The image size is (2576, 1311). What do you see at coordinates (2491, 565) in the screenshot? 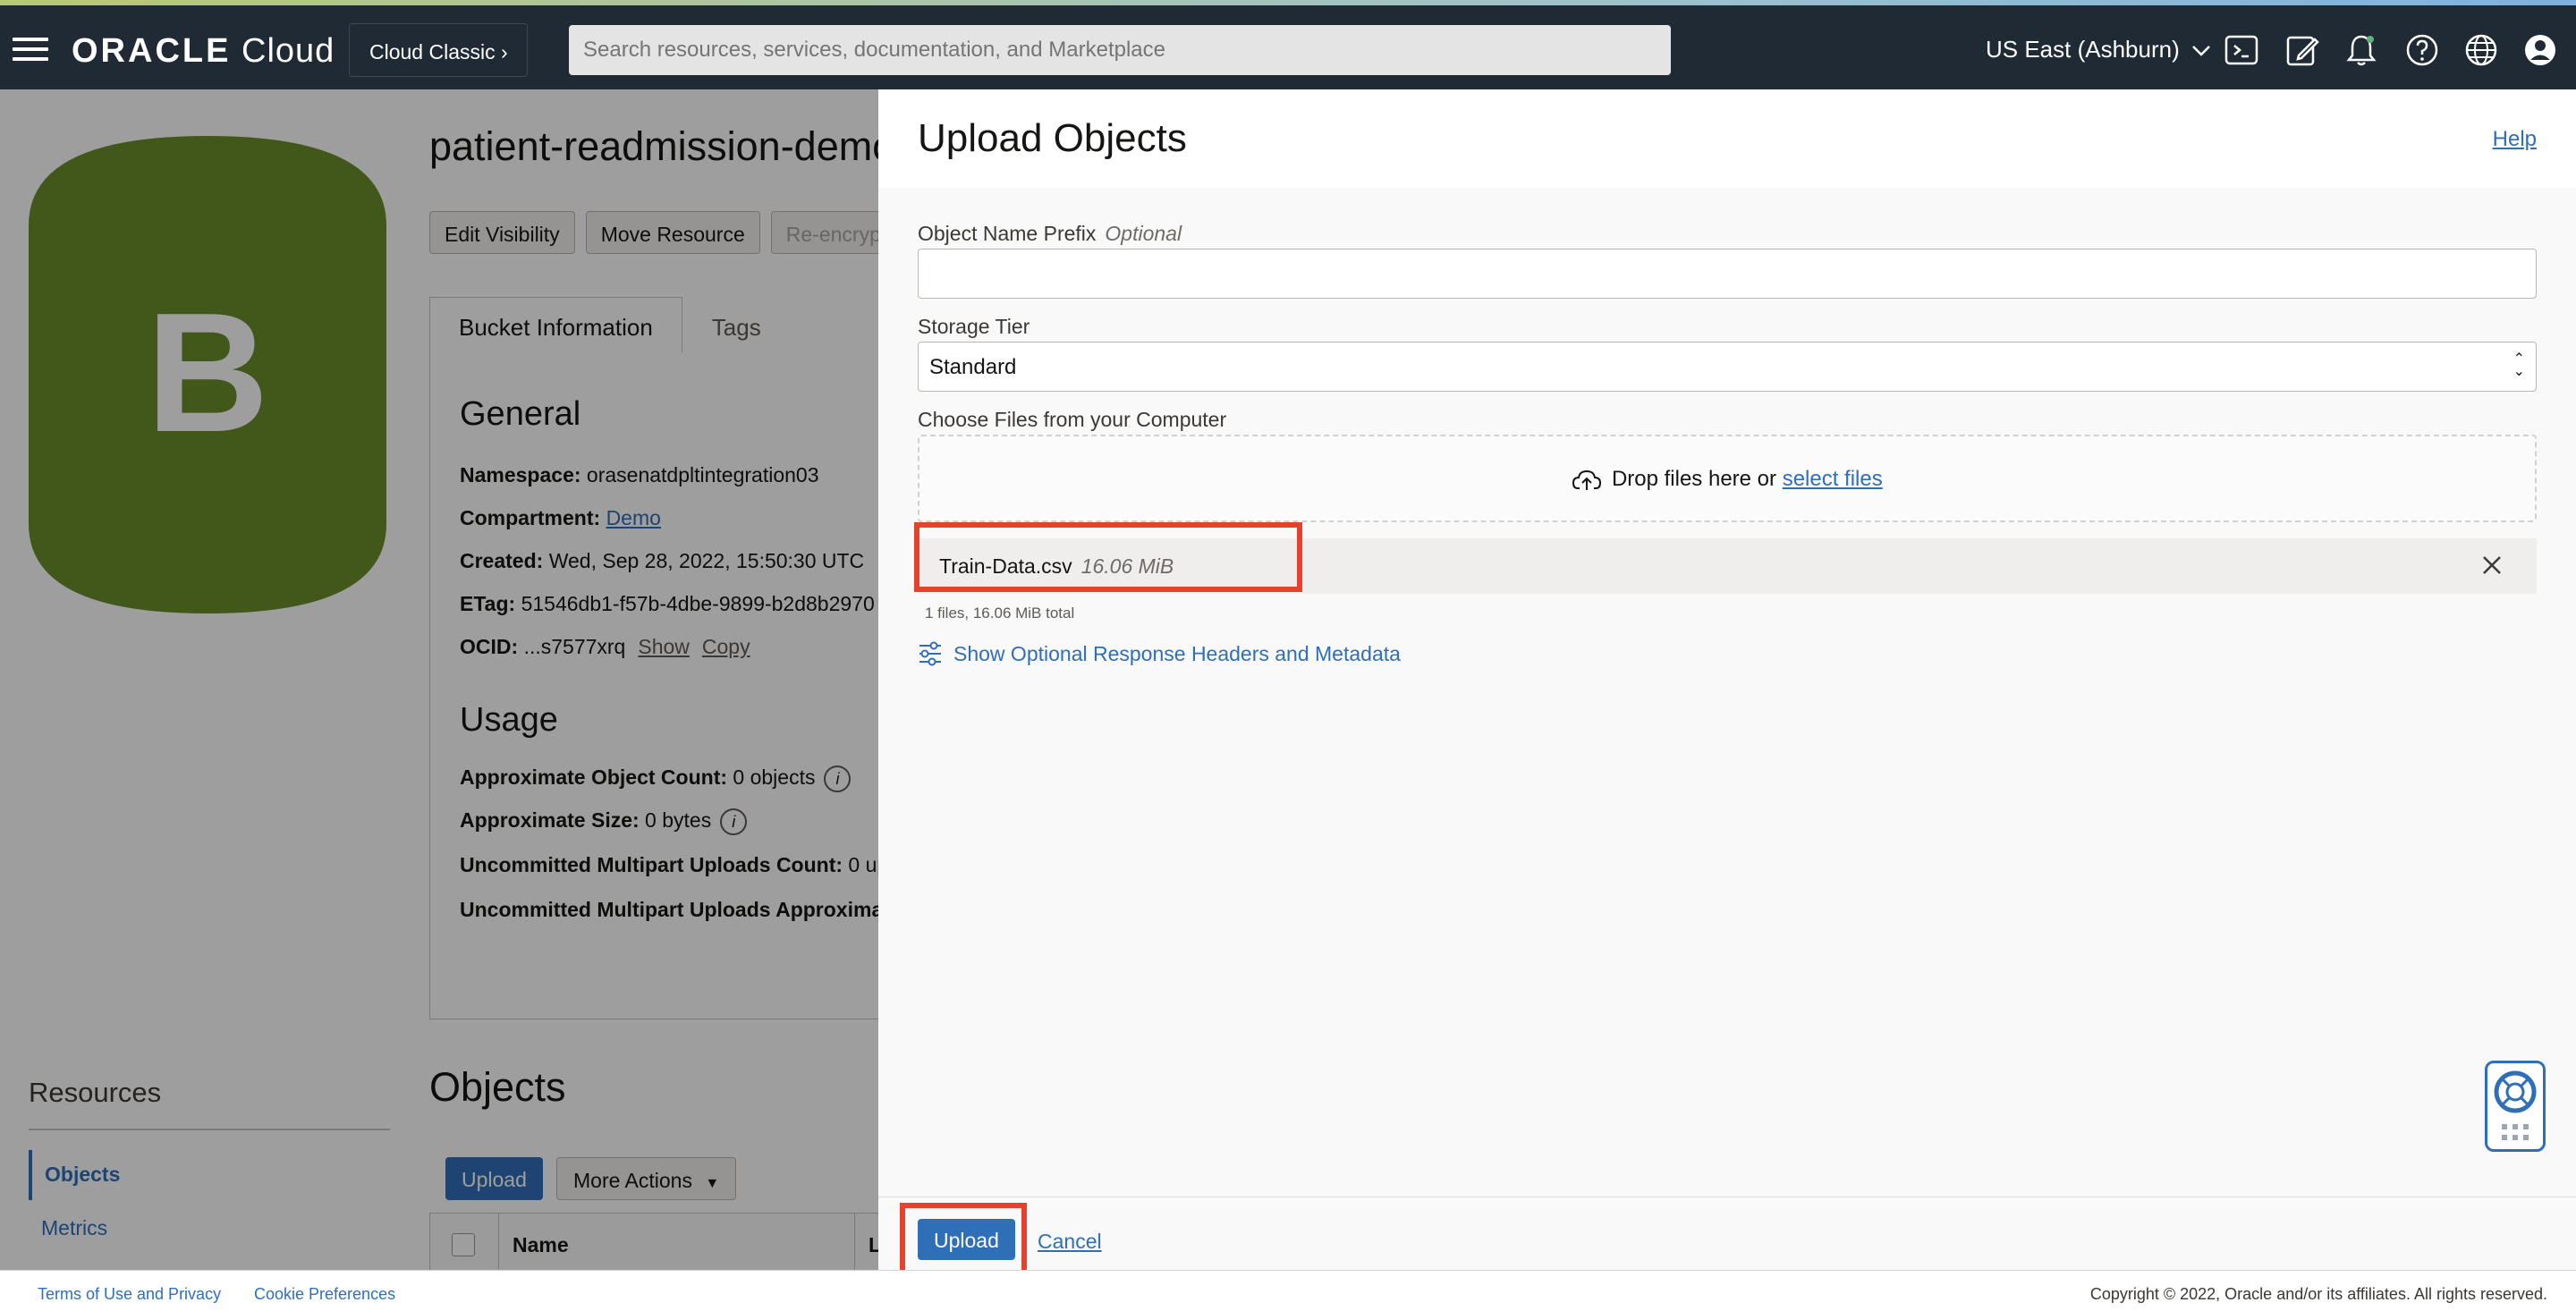
I see `close-icon` at bounding box center [2491, 565].